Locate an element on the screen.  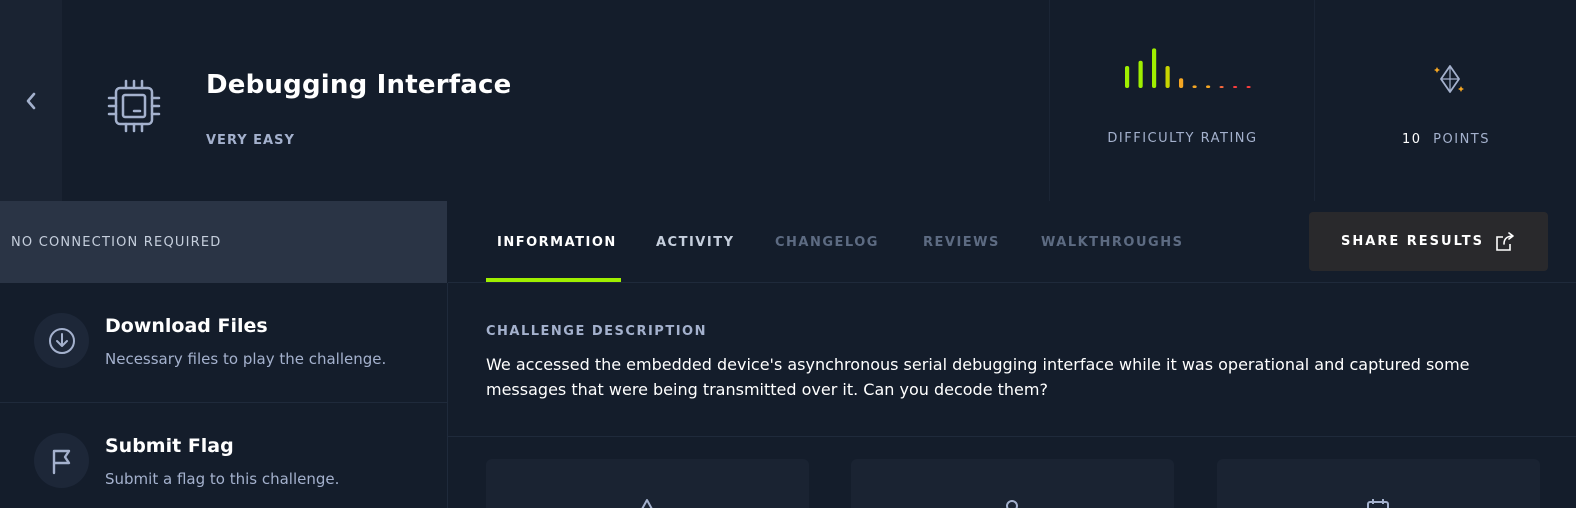
flag-title: Submit Flag is located at coordinates (169, 446).